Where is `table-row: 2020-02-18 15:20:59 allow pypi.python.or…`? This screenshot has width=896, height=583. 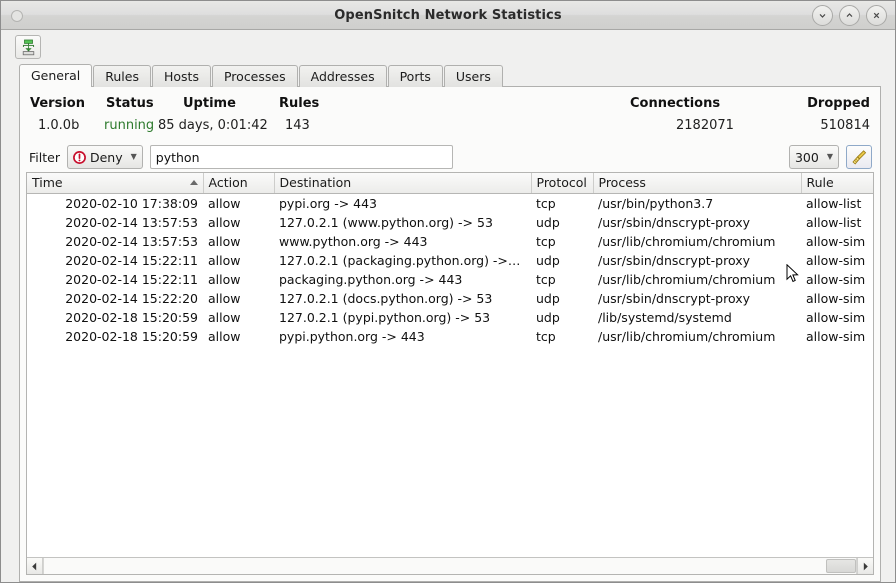
table-row: 2020-02-18 15:20:59 allow pypi.python.or… is located at coordinates (450, 336).